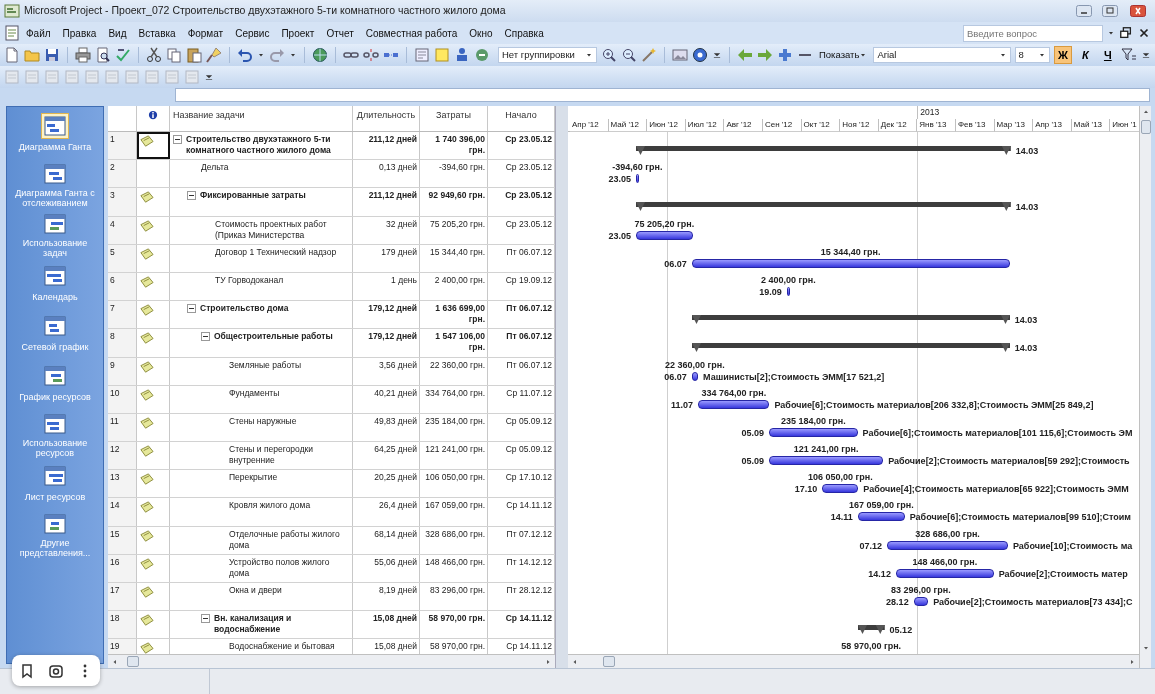 The width and height of the screenshot is (1155, 694). I want to click on show-button: Показать, so click(843, 55).